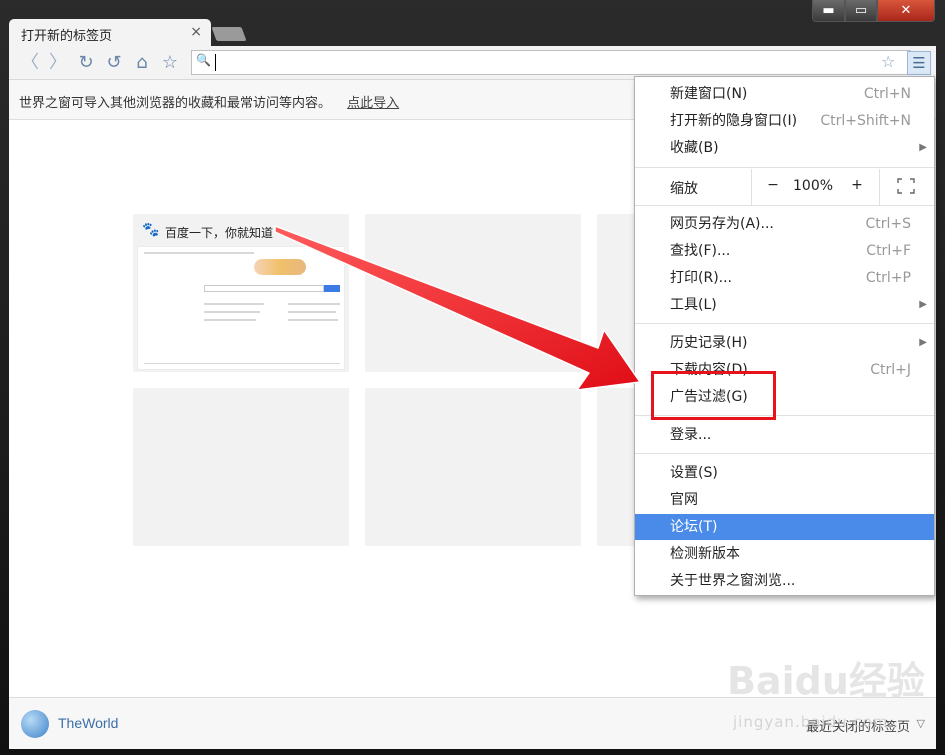  I want to click on text-caret, so click(215, 62).